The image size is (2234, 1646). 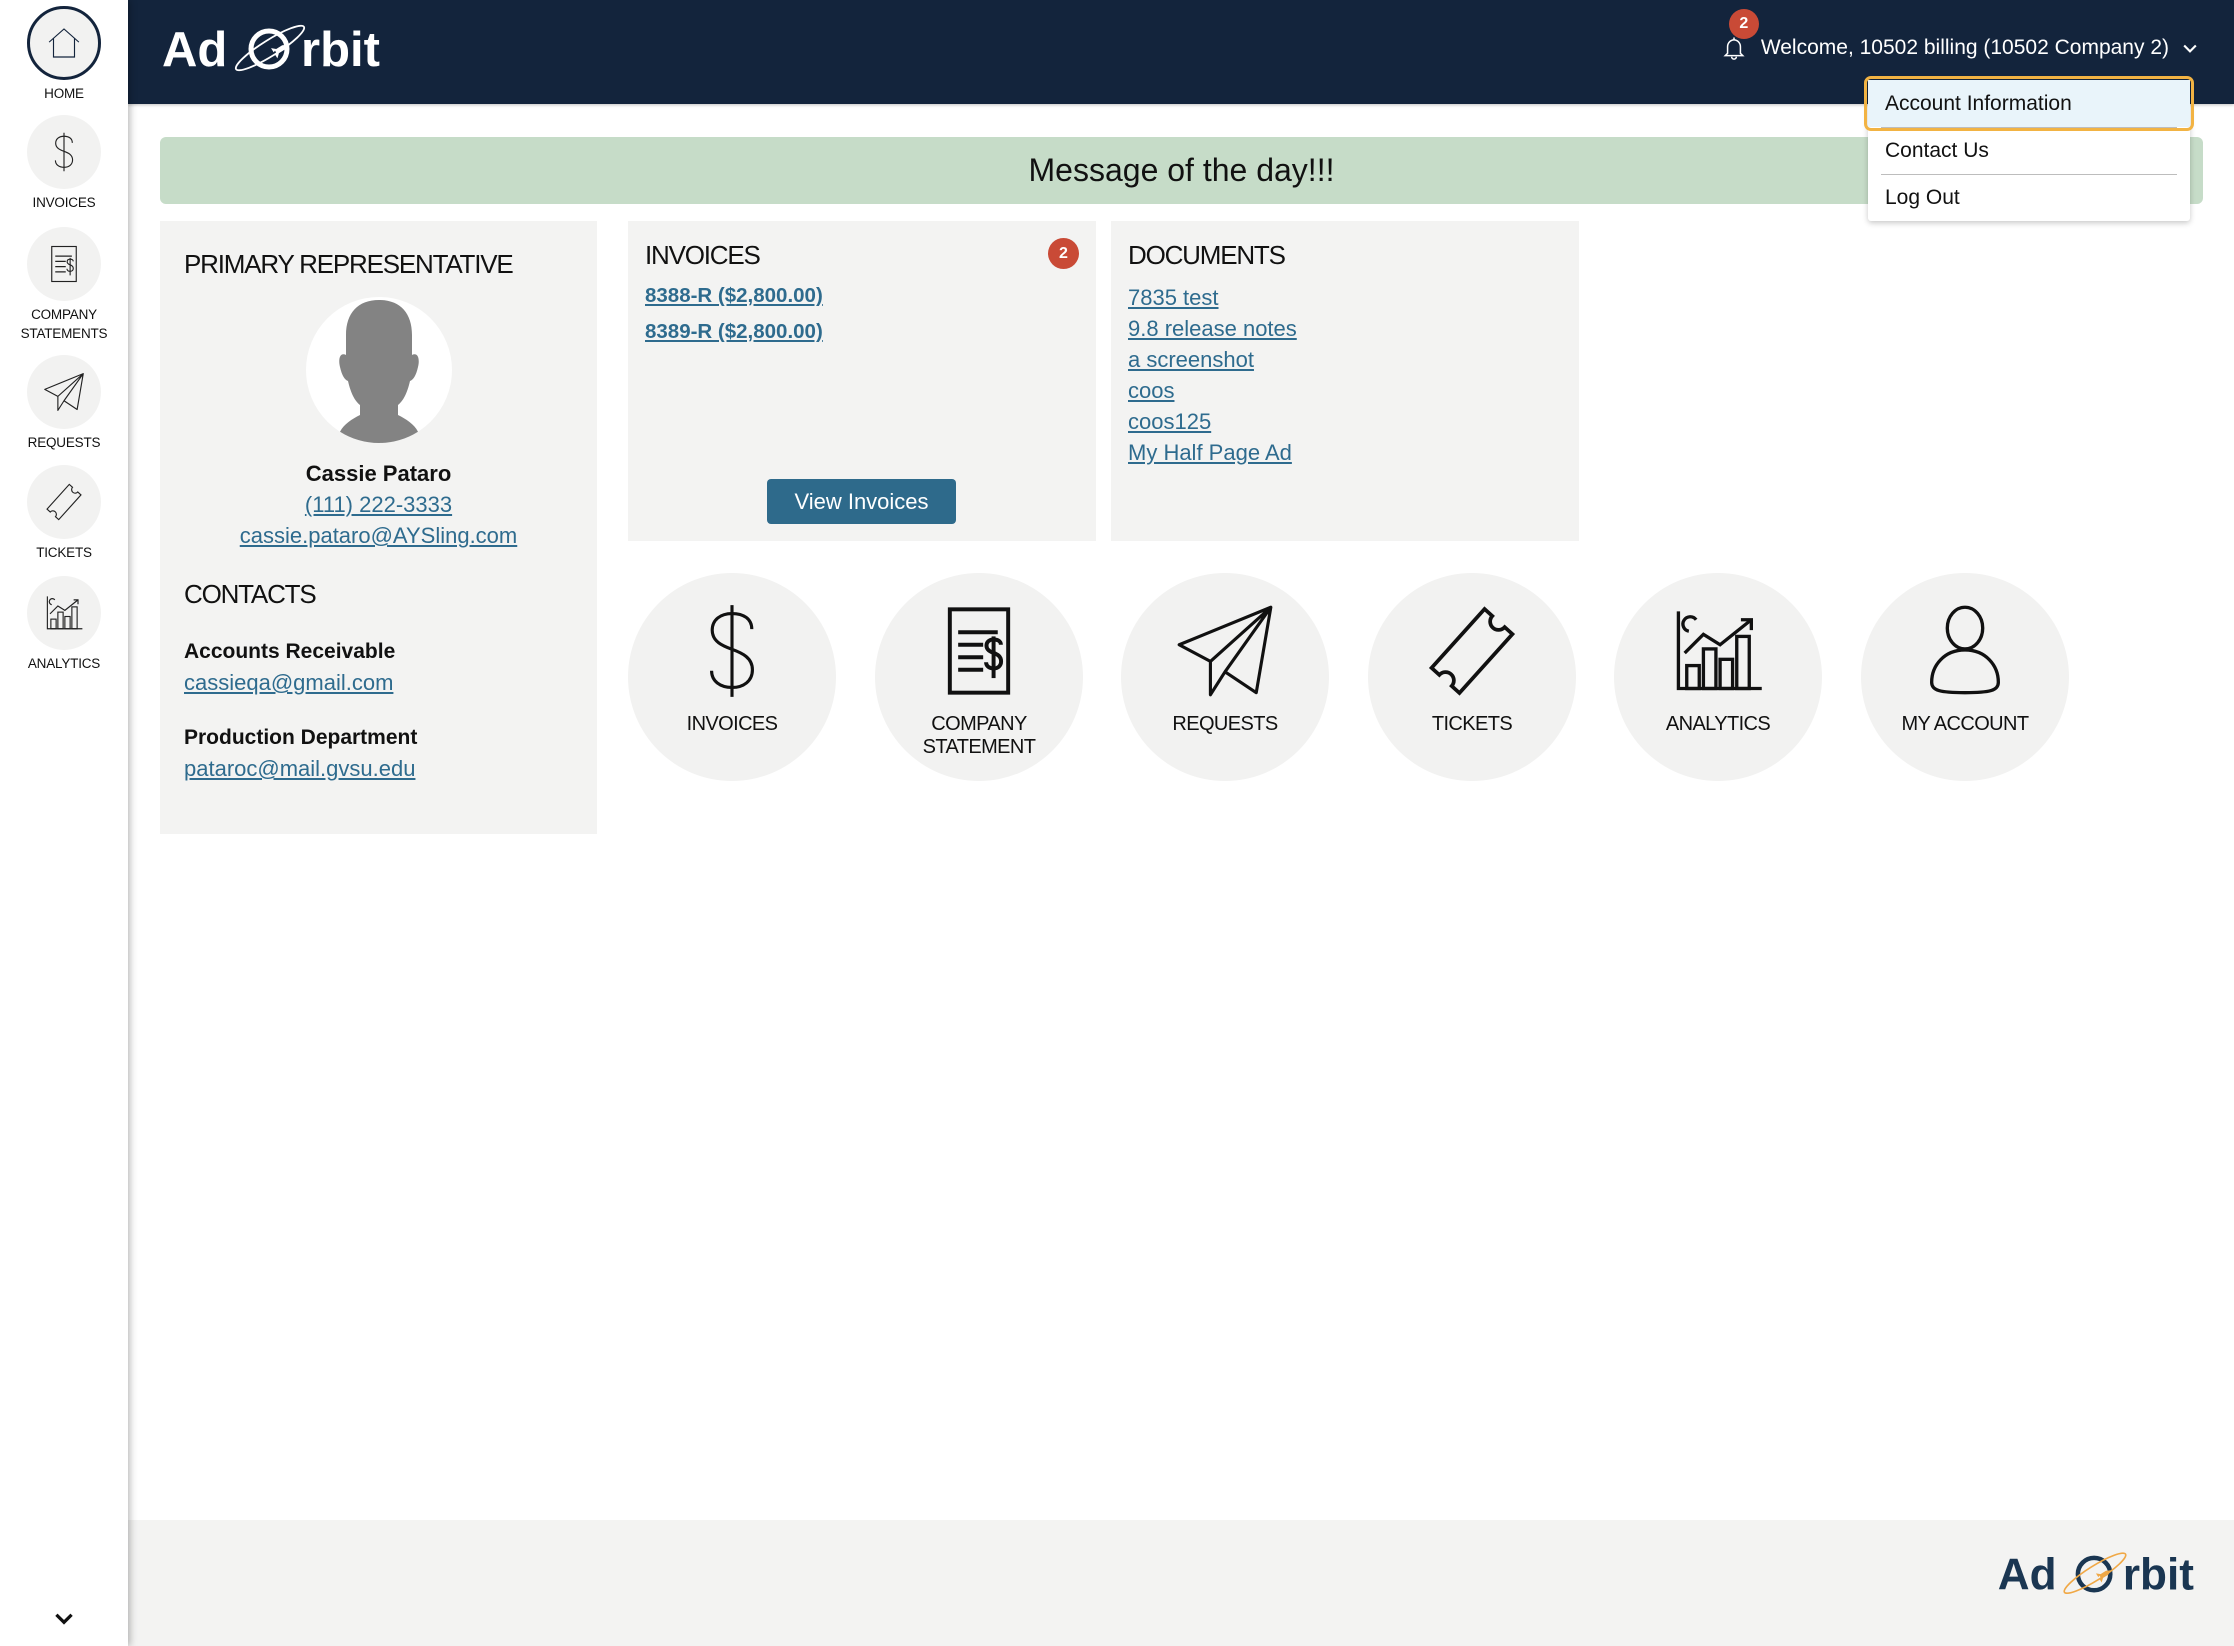 What do you see at coordinates (299, 768) in the screenshot?
I see `contact-email-link: pataroc@mail.gvsu.edu` at bounding box center [299, 768].